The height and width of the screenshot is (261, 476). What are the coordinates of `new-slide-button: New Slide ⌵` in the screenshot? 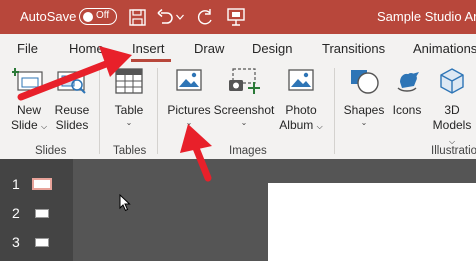 It's located at (29, 100).